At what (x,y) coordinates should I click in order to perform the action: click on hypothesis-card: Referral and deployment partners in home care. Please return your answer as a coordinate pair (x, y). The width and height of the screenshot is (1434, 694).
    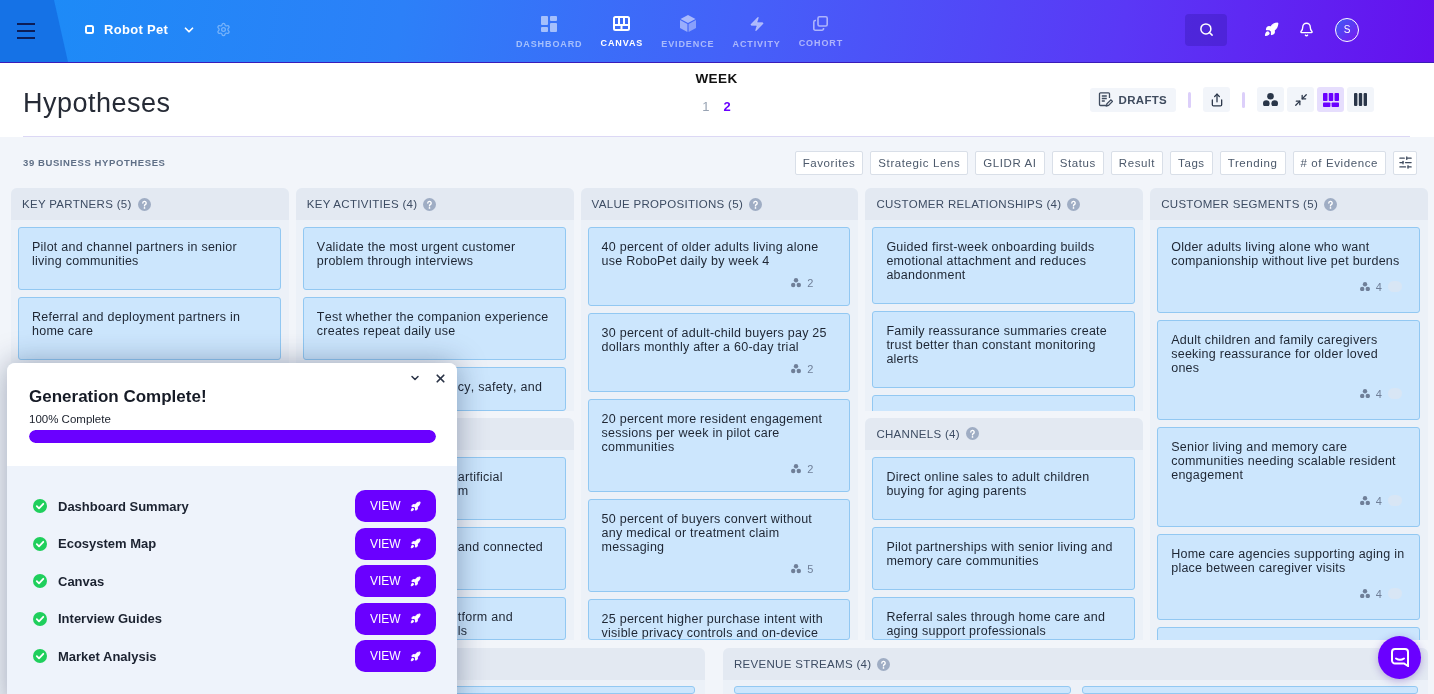
    Looking at the image, I should click on (149, 328).